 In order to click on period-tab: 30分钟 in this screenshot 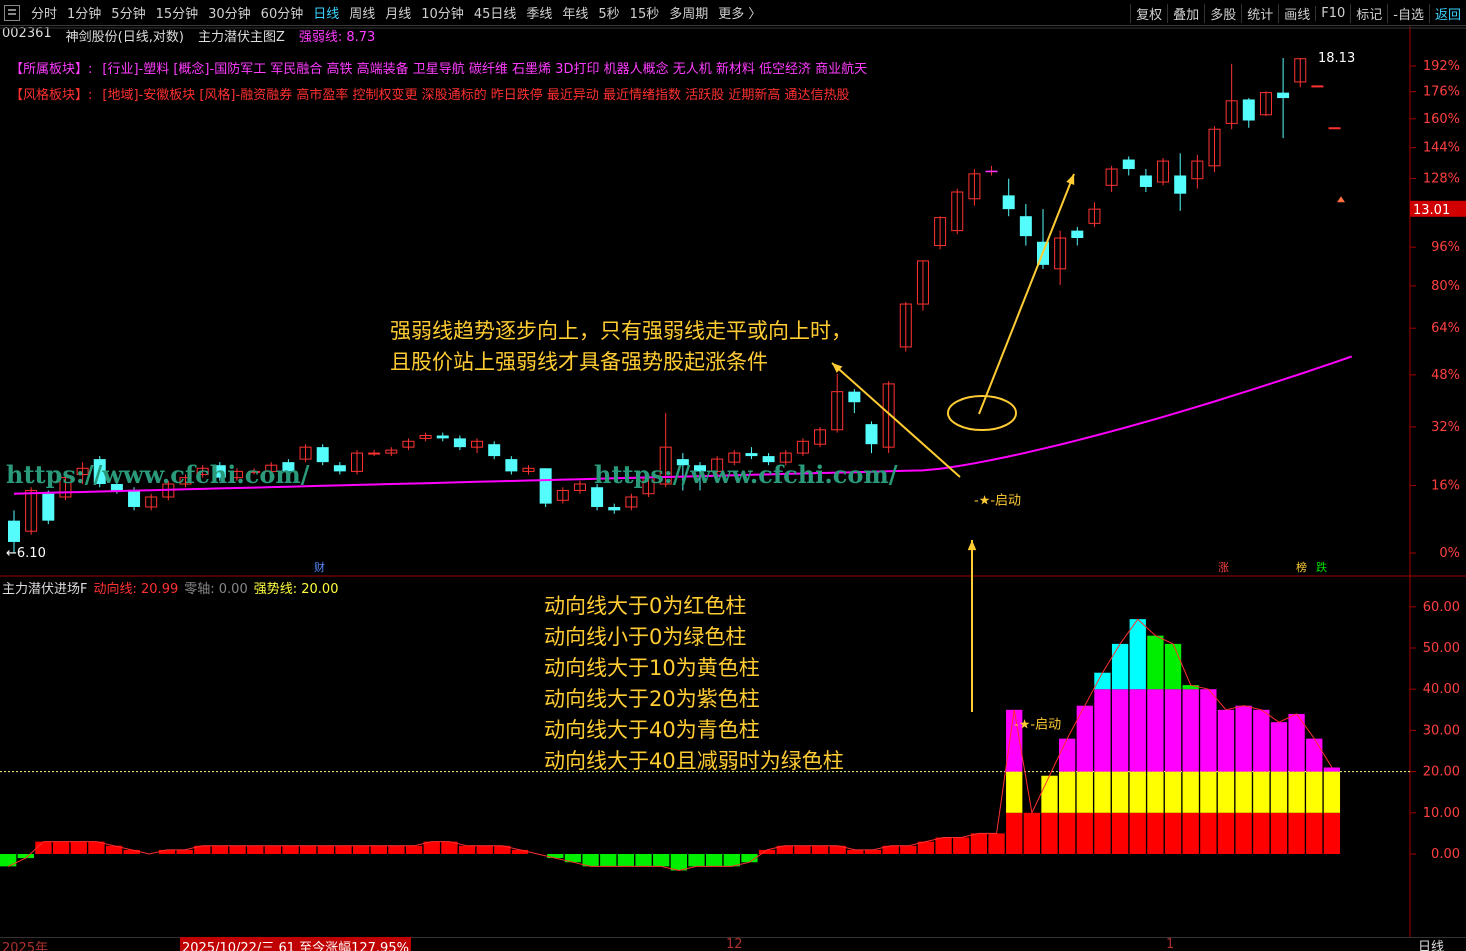, I will do `click(229, 12)`.